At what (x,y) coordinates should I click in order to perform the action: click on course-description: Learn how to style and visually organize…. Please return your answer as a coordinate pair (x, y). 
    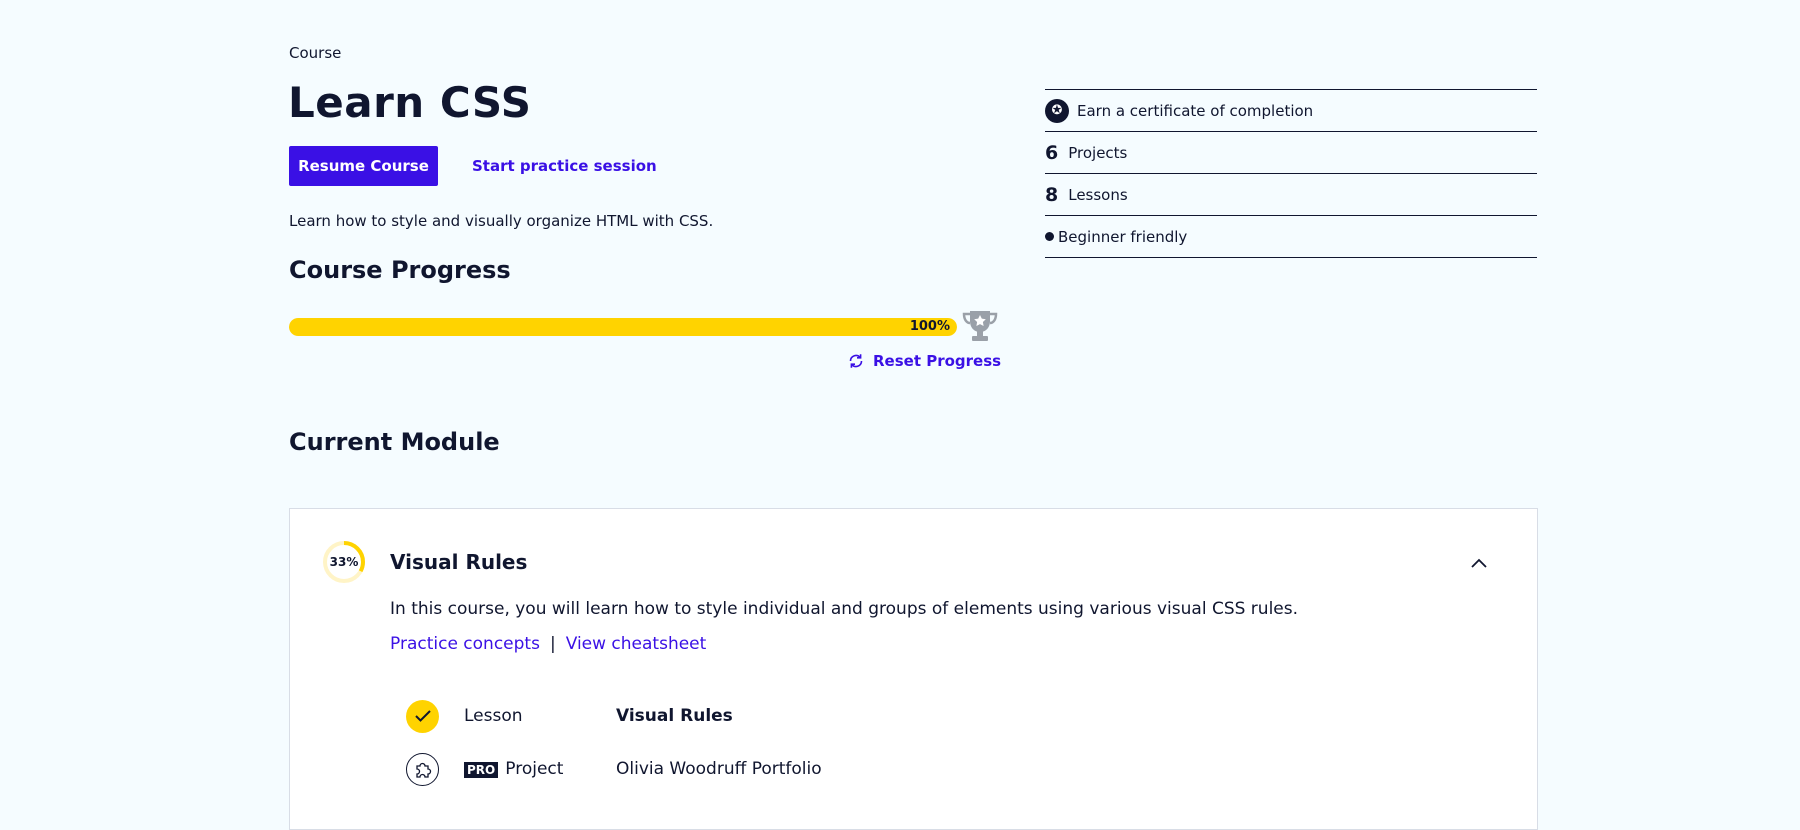
    Looking at the image, I should click on (501, 221).